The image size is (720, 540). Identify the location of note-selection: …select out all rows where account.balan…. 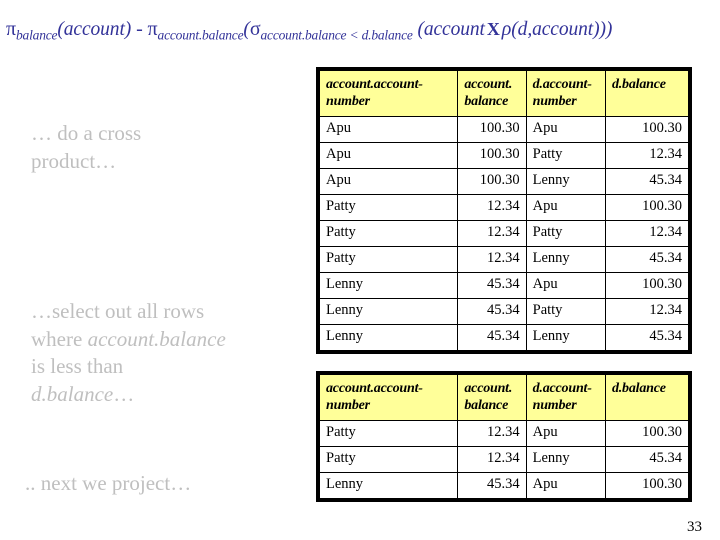
(162, 353).